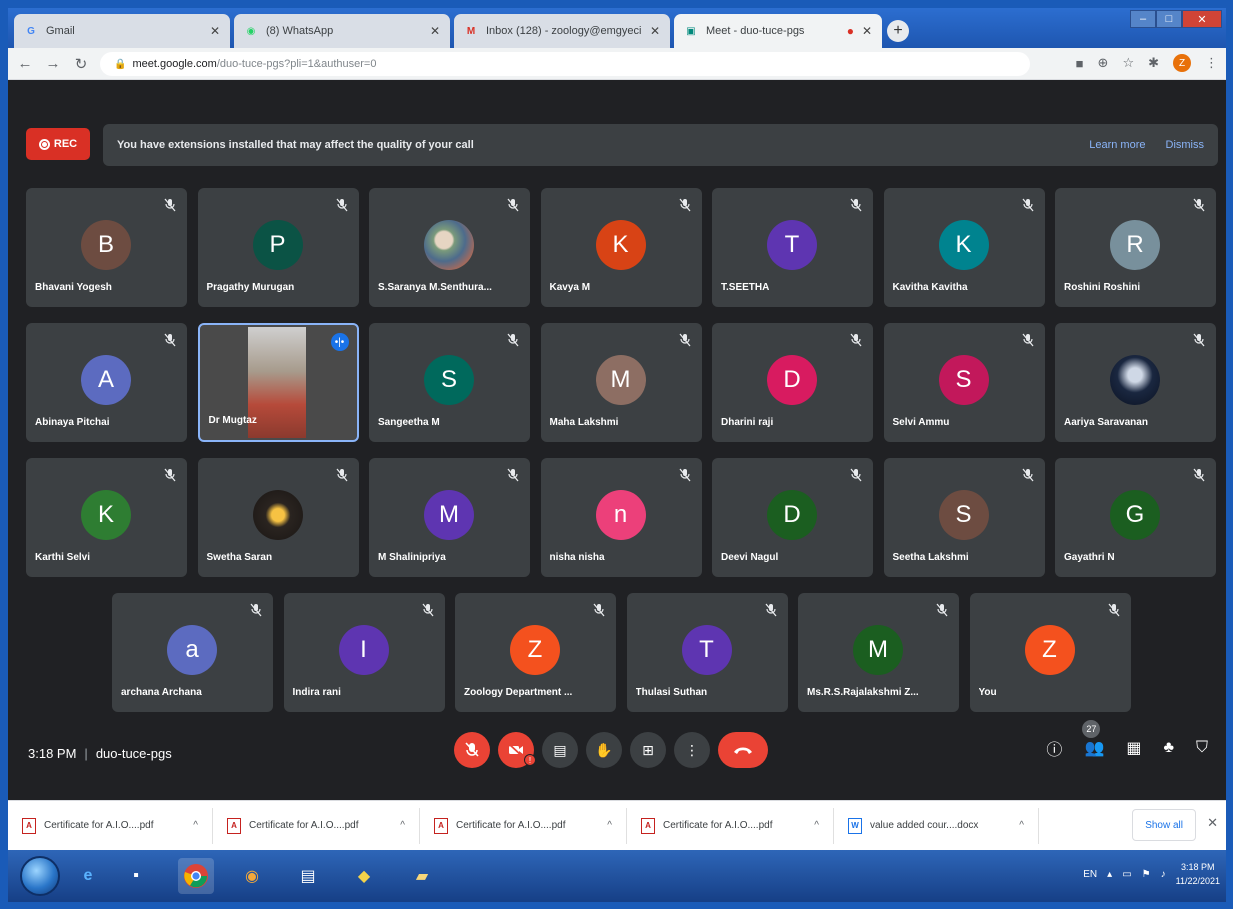 This screenshot has width=1233, height=909. What do you see at coordinates (342, 31) in the screenshot?
I see `tab-whatsapp: ◉ (8) WhatsApp ✕` at bounding box center [342, 31].